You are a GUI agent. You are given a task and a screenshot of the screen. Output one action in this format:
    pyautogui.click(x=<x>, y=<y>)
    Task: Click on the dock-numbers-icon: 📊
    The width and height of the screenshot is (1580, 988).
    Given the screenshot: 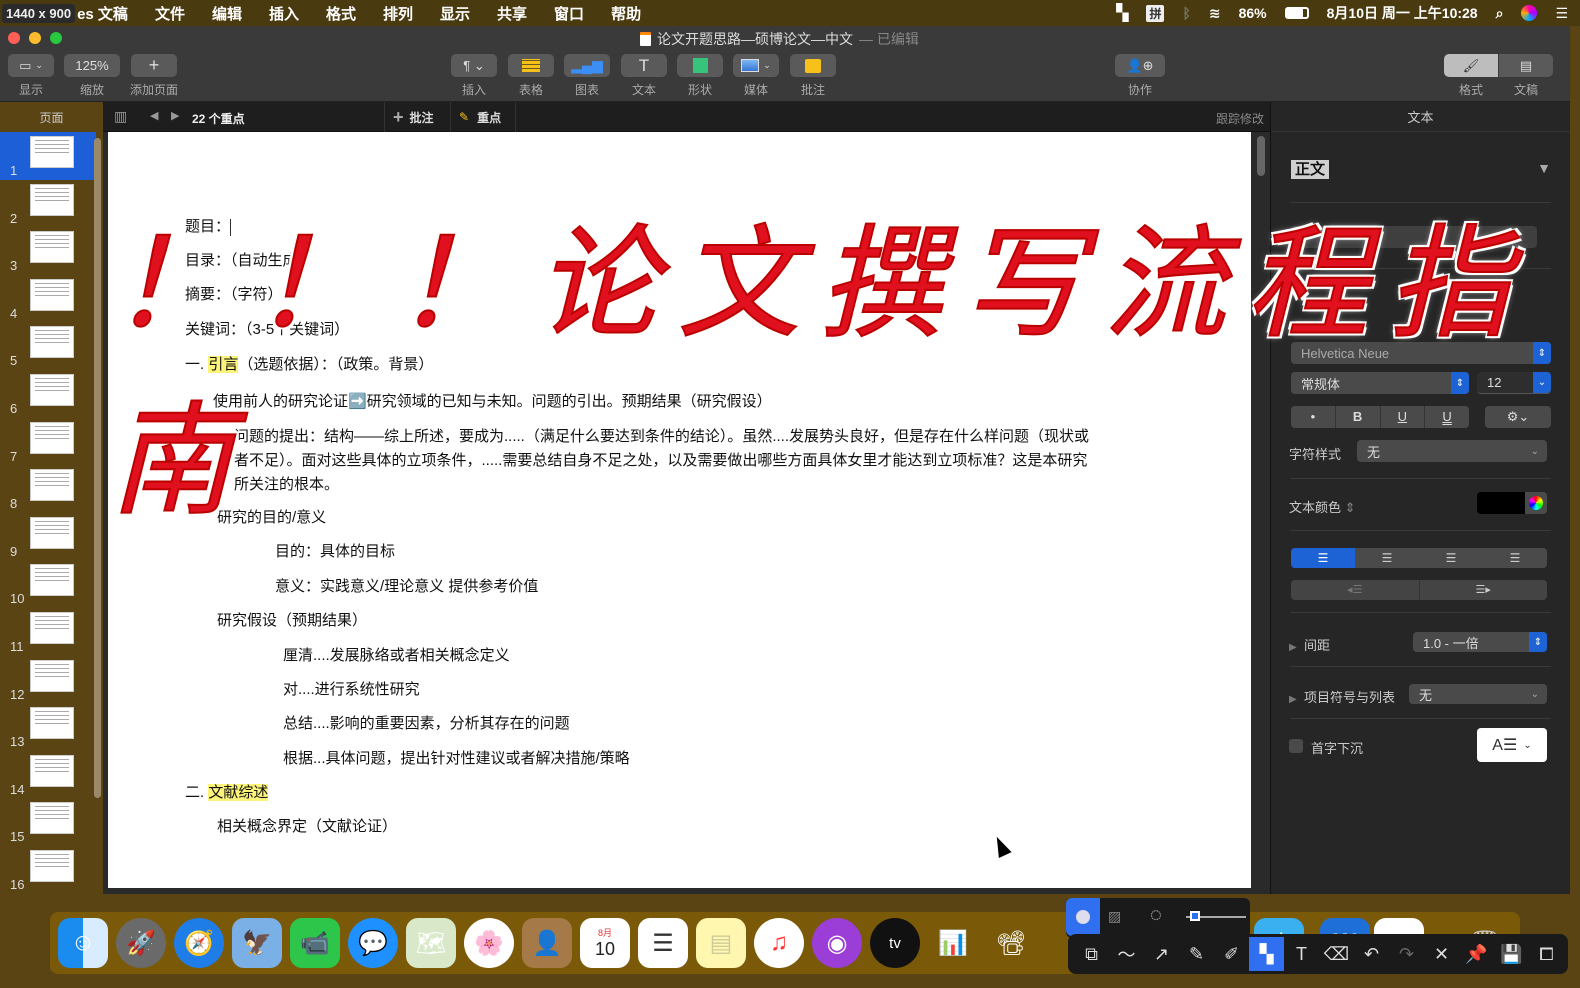 What is the action you would take?
    pyautogui.click(x=953, y=943)
    